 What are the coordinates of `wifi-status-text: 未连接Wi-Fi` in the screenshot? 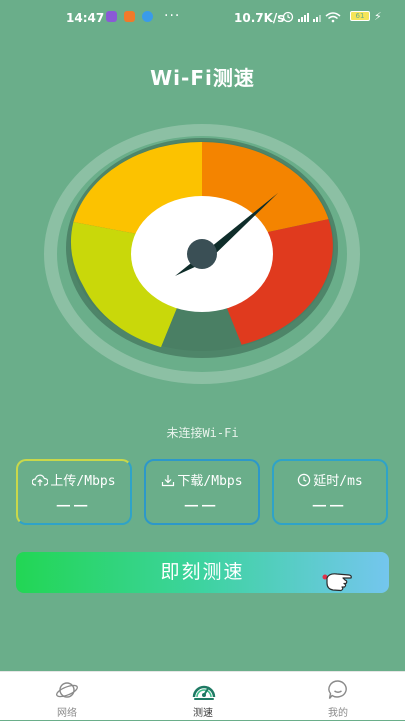 It's located at (202, 433).